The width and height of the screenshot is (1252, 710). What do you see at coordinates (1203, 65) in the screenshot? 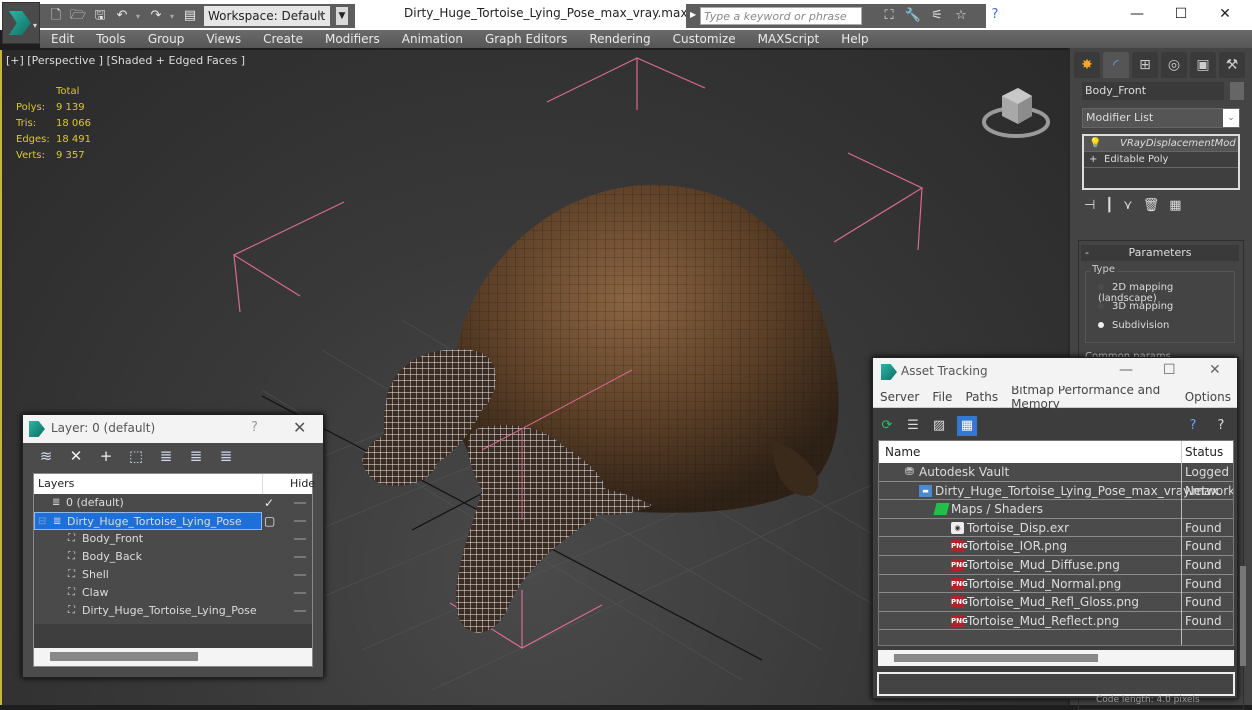
I see `display-tab-icon: ▣` at bounding box center [1203, 65].